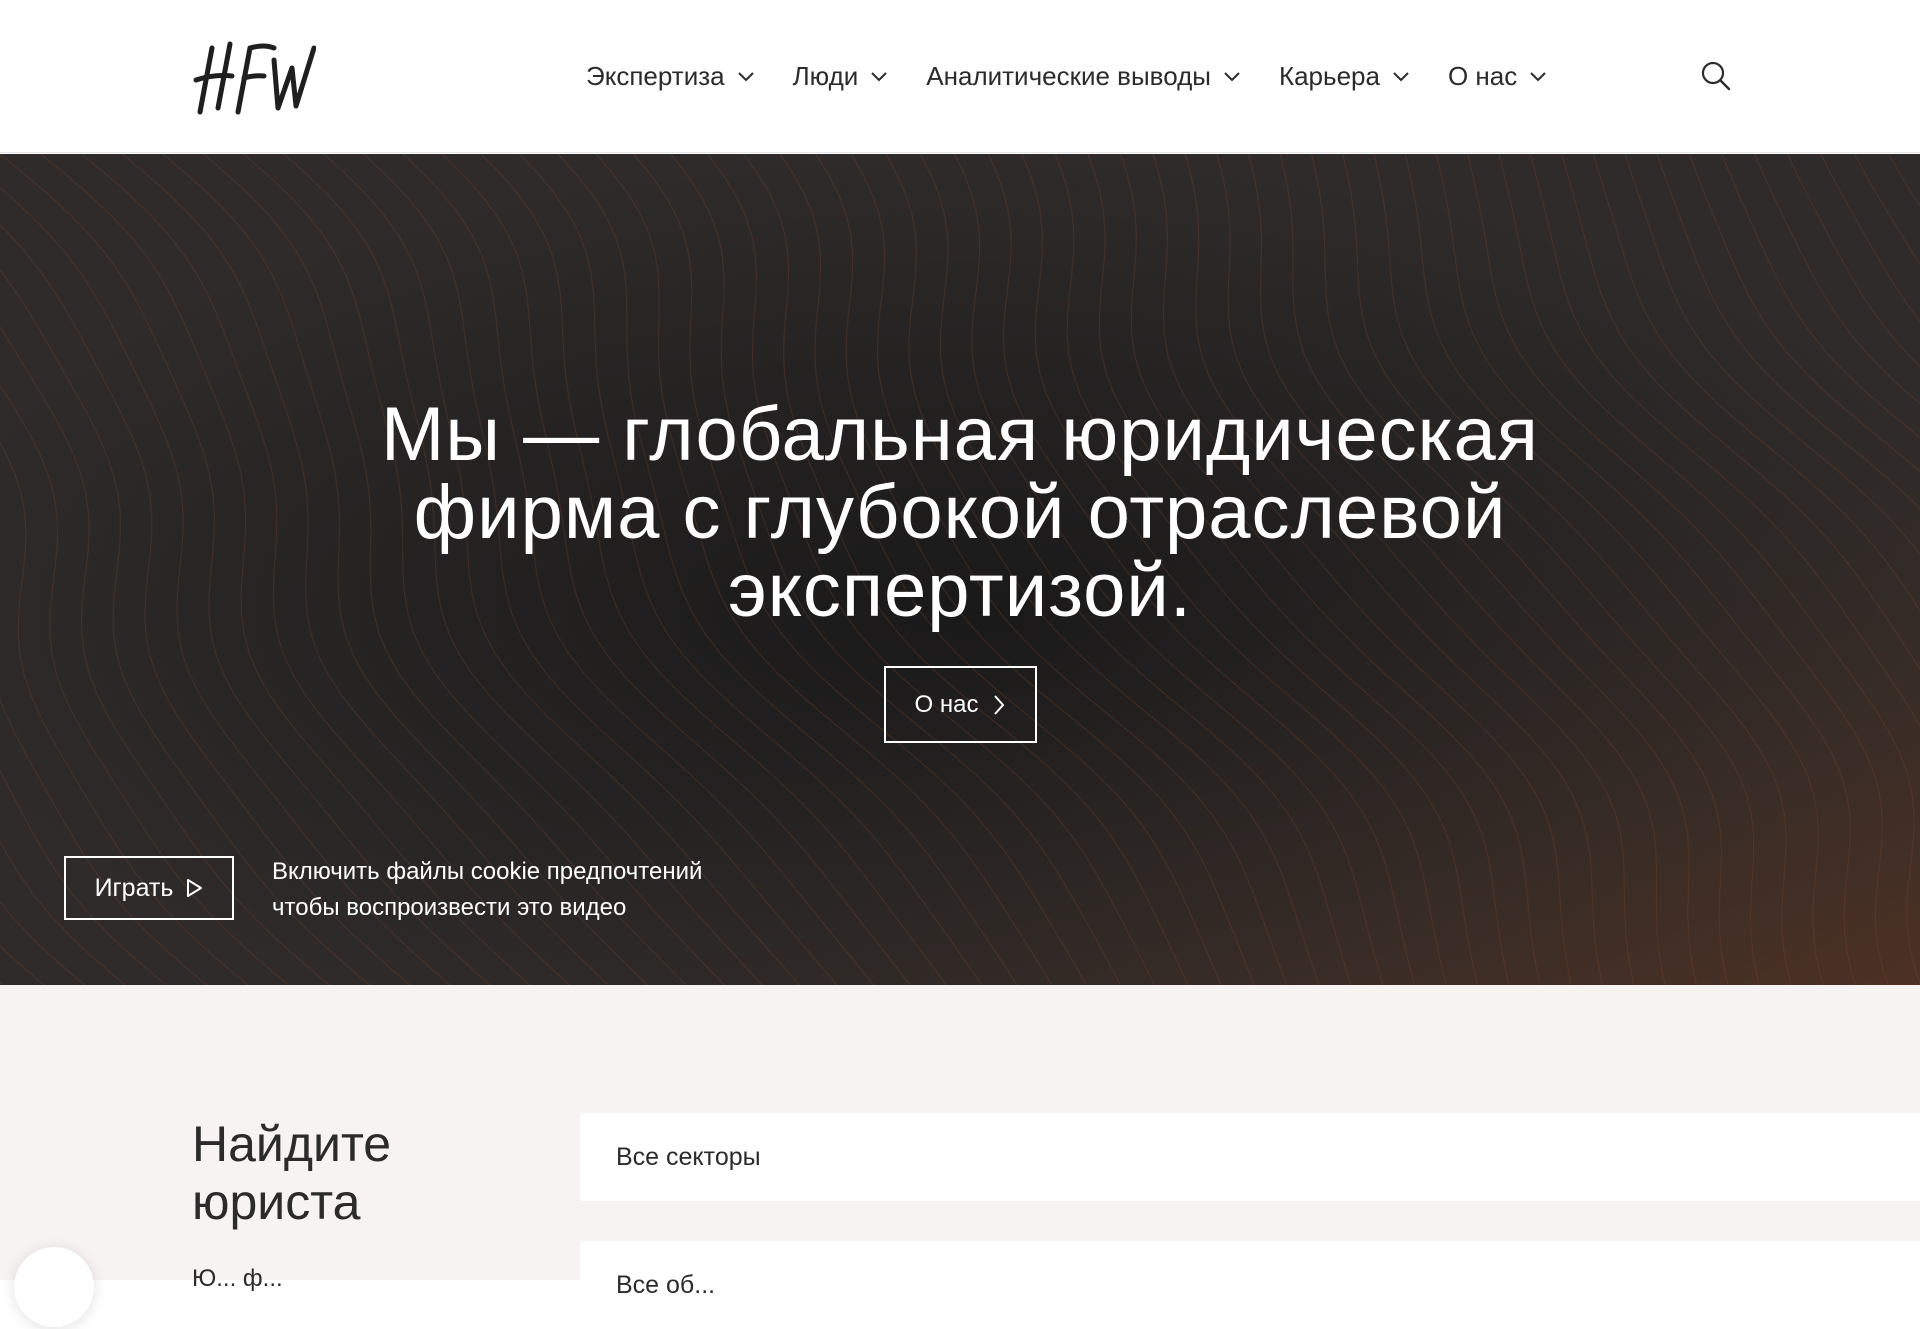 The height and width of the screenshot is (1329, 1920). What do you see at coordinates (292, 1144) in the screenshot?
I see `find-lawyer-title-line: Найдите` at bounding box center [292, 1144].